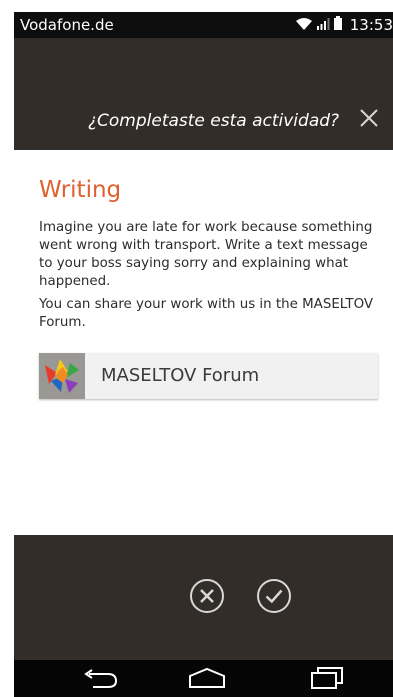  I want to click on maseltov-logo-icon, so click(62, 376).